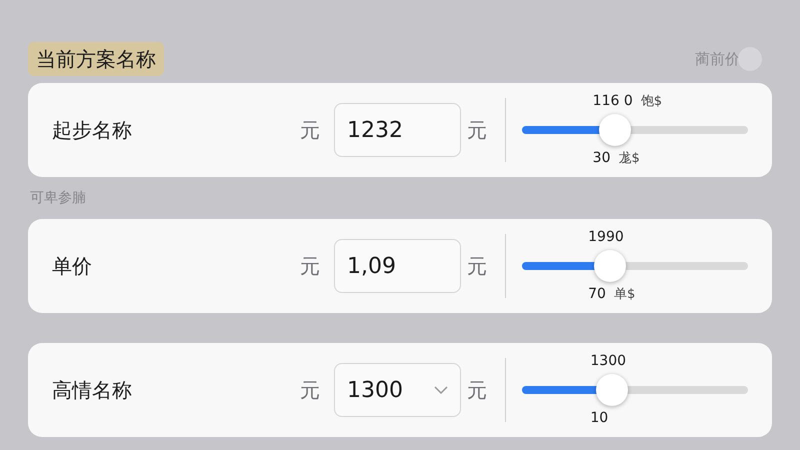 Image resolution: width=800 pixels, height=450 pixels. Describe the element at coordinates (92, 390) in the screenshot. I see `setting-label: 高情名称` at that location.